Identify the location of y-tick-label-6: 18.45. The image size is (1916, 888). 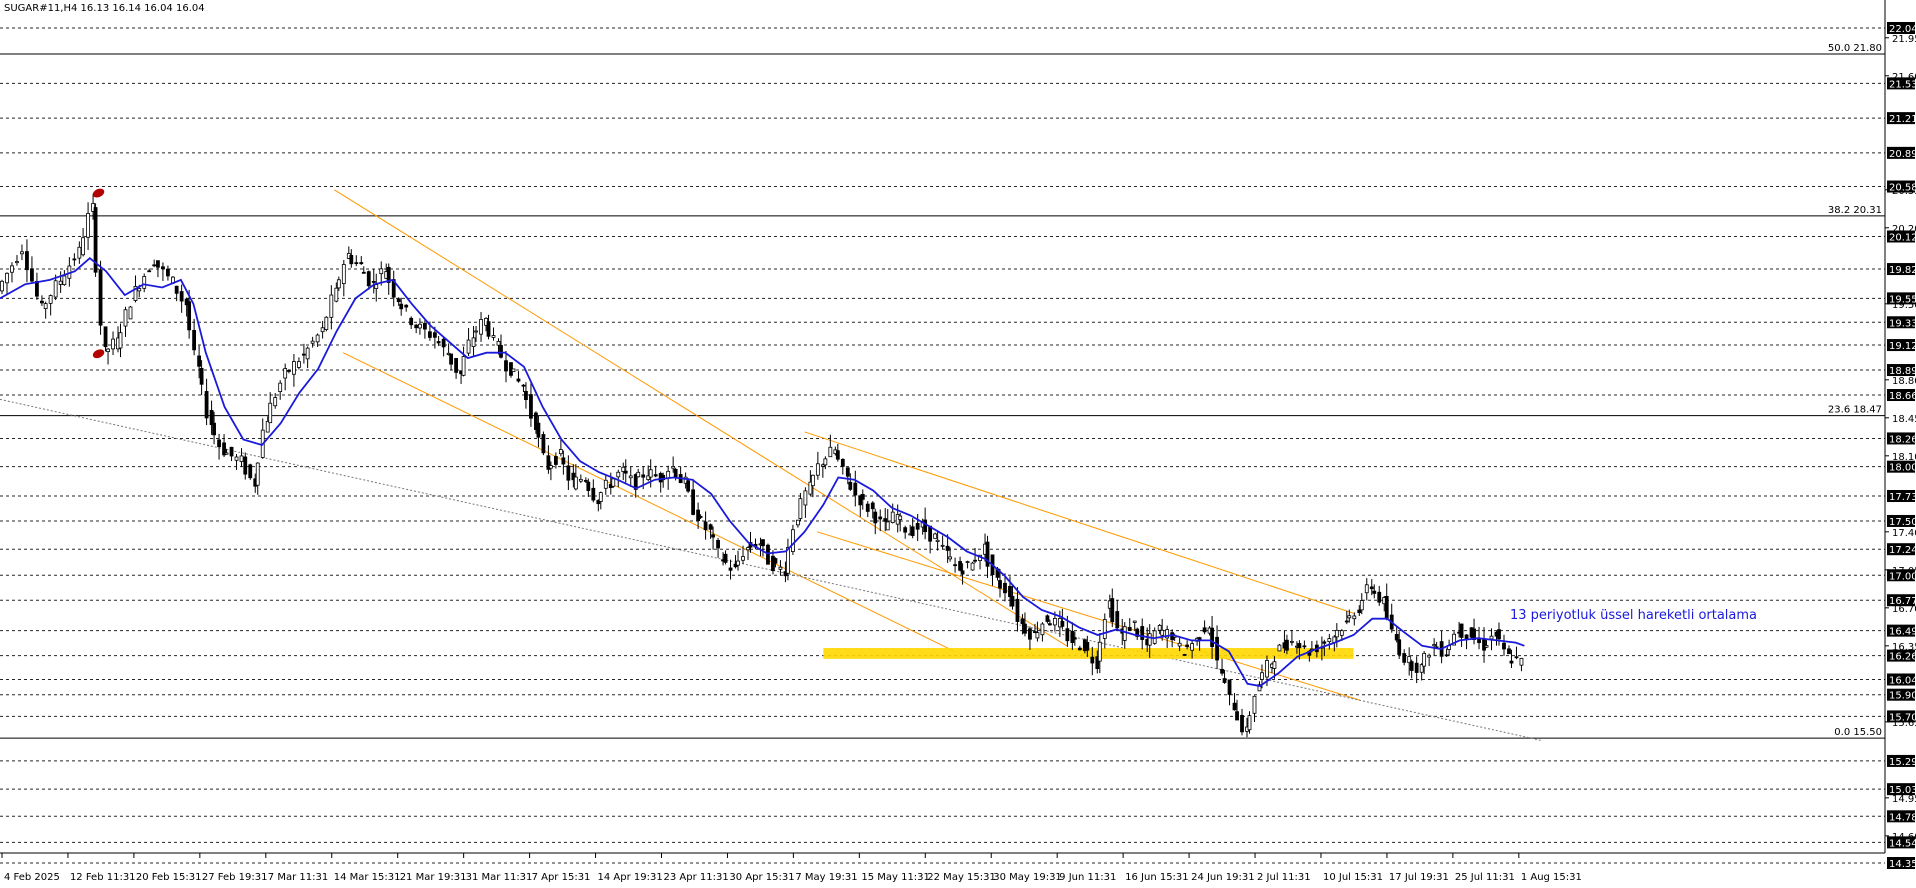
(1904, 419).